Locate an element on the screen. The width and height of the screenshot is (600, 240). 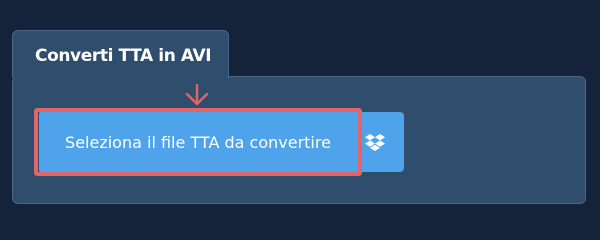
select-file-button: Seleziona il file TTA da convertire is located at coordinates (198, 142).